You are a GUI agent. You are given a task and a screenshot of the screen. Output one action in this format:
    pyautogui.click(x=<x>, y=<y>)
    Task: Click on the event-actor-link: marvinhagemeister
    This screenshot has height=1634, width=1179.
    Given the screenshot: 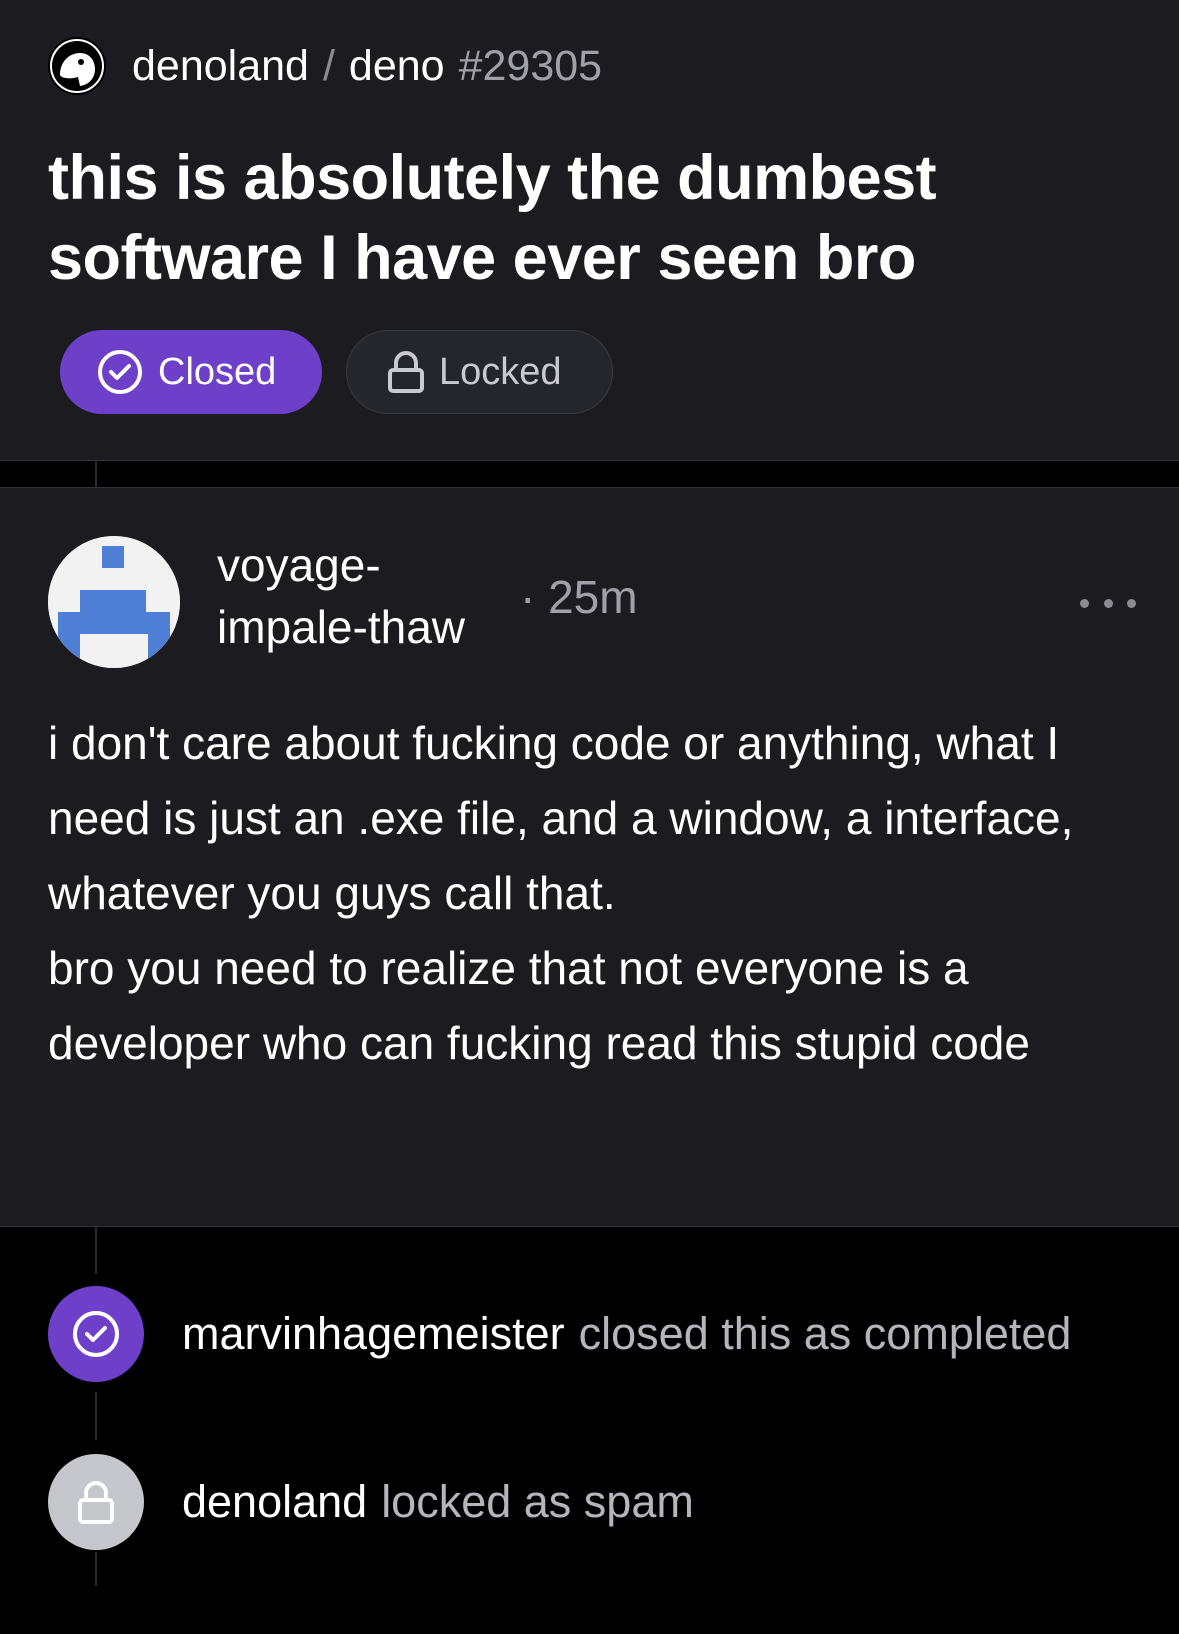 What is the action you would take?
    pyautogui.click(x=373, y=1333)
    